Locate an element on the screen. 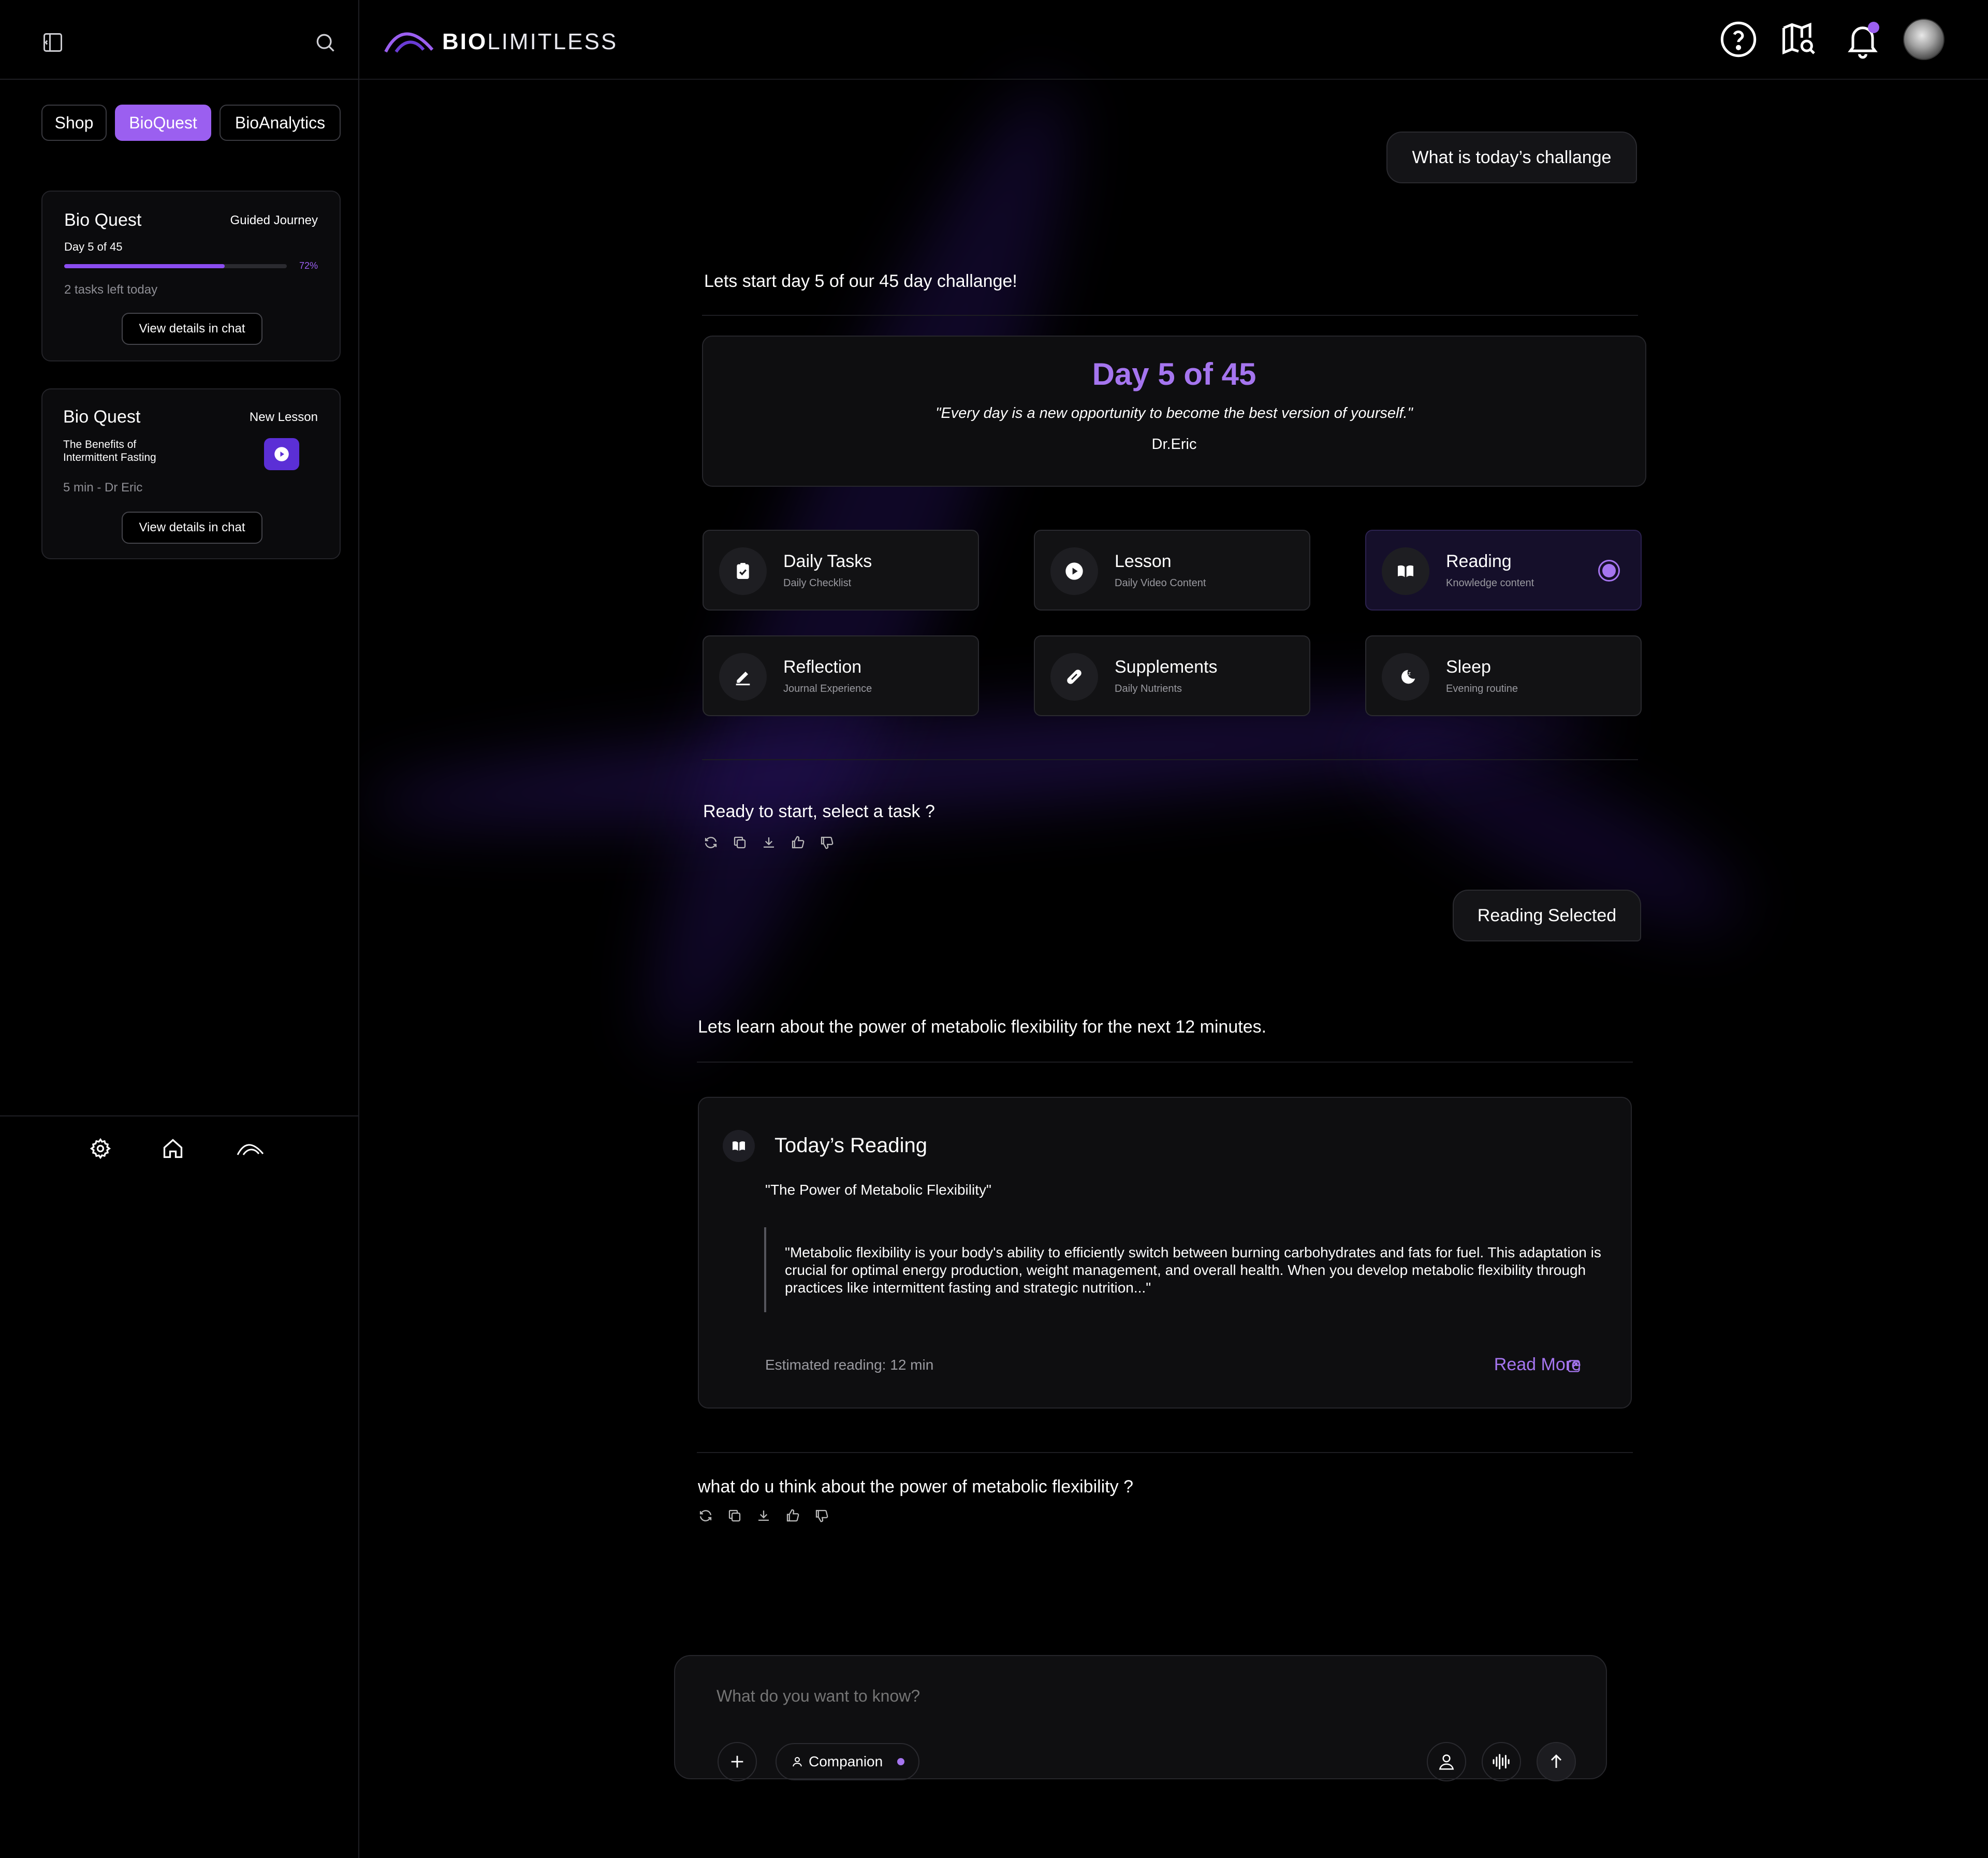 This screenshot has height=1858, width=1988. reading-icon-wrap is located at coordinates (739, 1146).